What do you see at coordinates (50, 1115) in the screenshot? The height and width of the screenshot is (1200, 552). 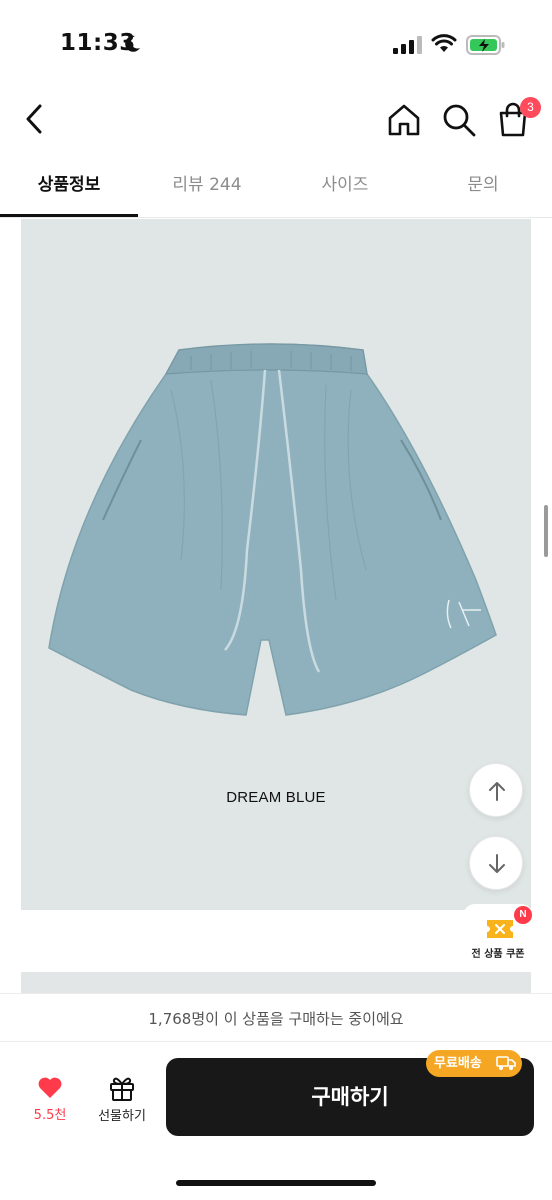 I see `like-count: 5.5천` at bounding box center [50, 1115].